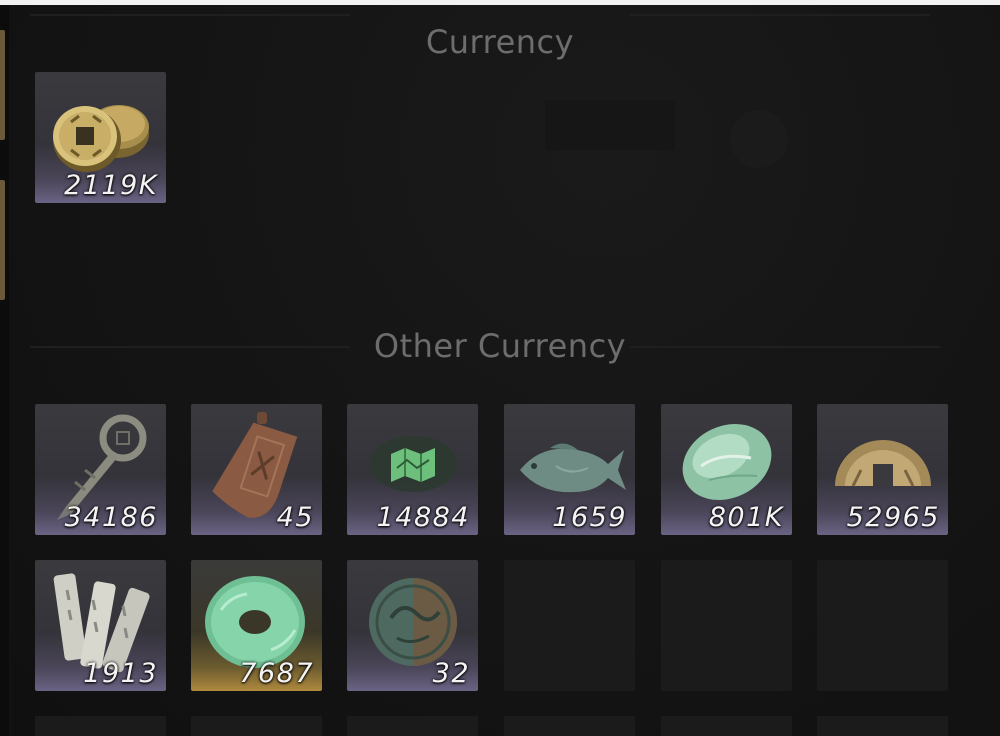 This screenshot has width=1000, height=736. I want to click on left-tab-marker, so click(2, 240).